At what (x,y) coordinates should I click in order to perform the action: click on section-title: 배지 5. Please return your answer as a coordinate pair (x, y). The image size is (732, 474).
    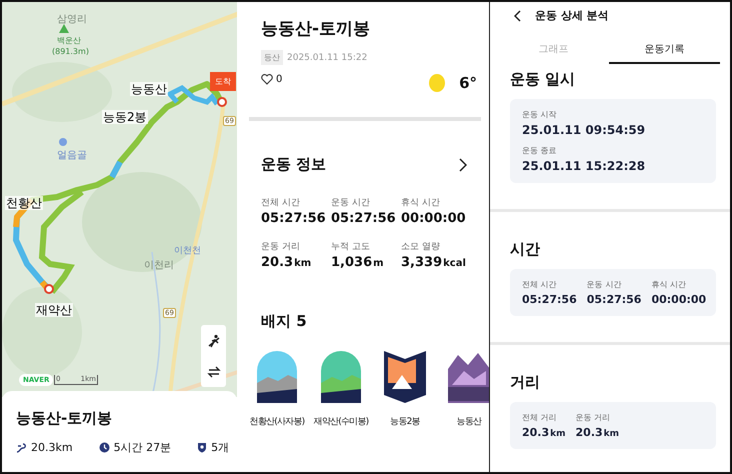
    Looking at the image, I should click on (284, 321).